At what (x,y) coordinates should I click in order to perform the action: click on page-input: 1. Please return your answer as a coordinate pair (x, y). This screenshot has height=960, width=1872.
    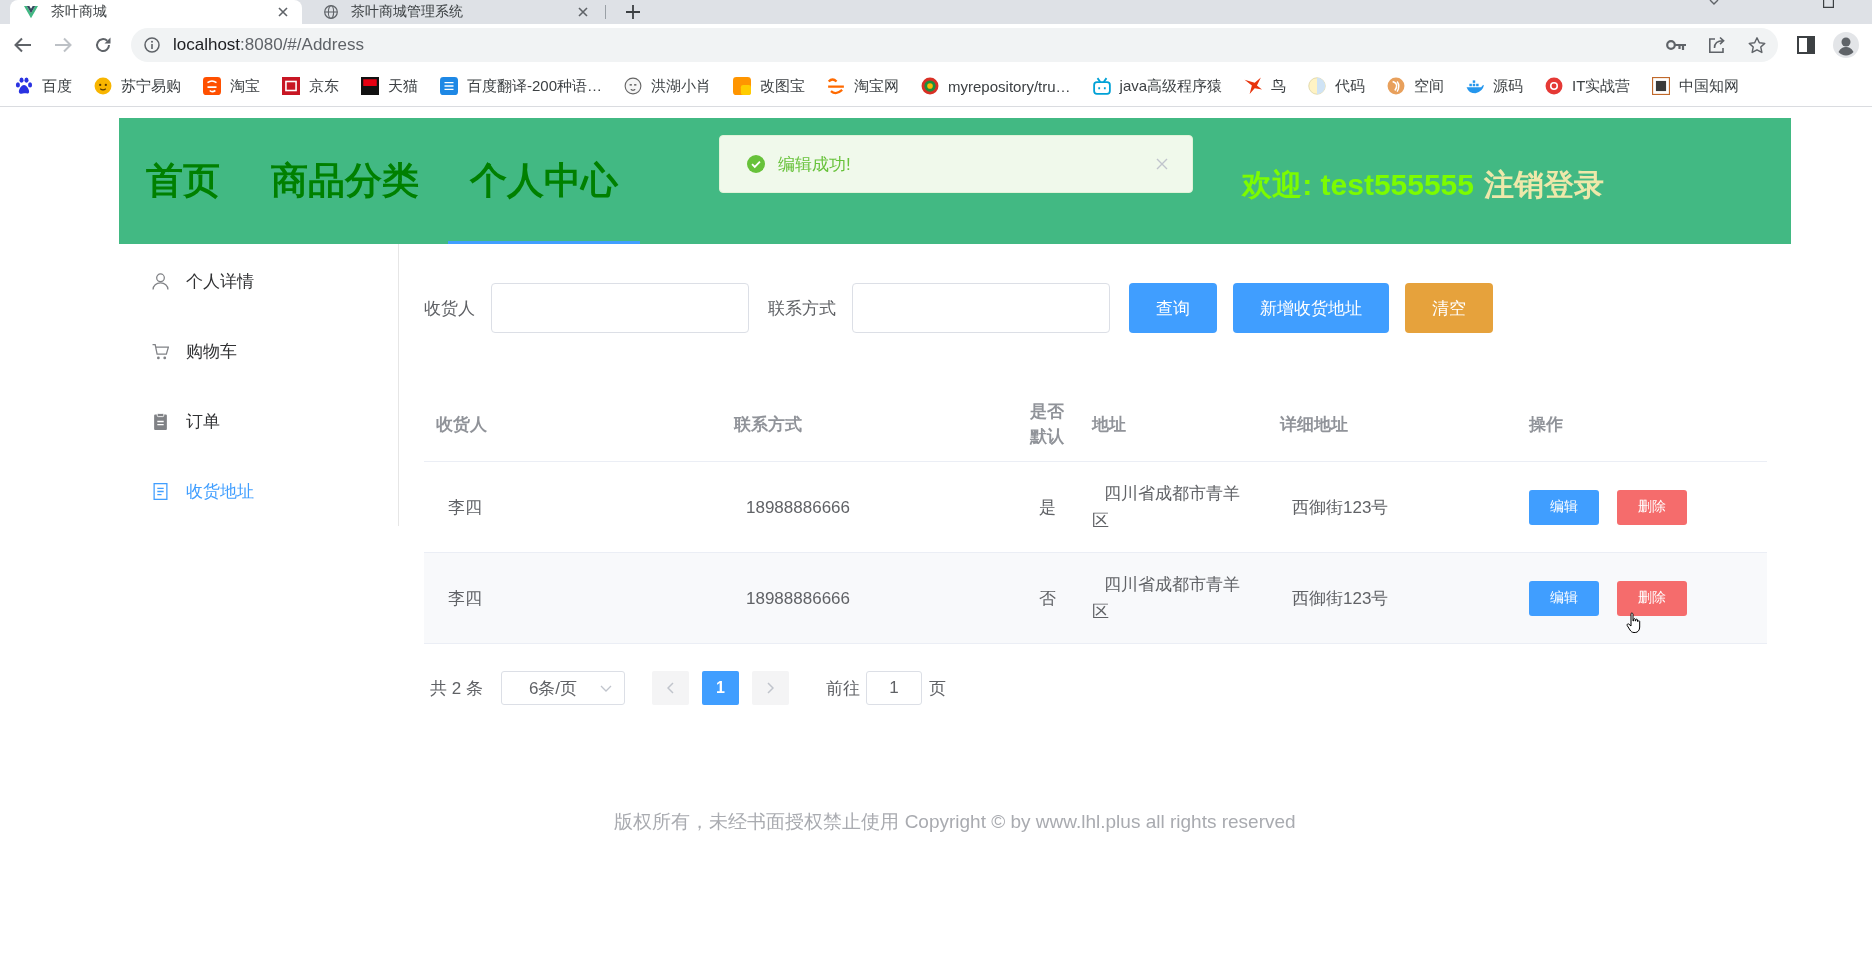
    Looking at the image, I should click on (893, 688).